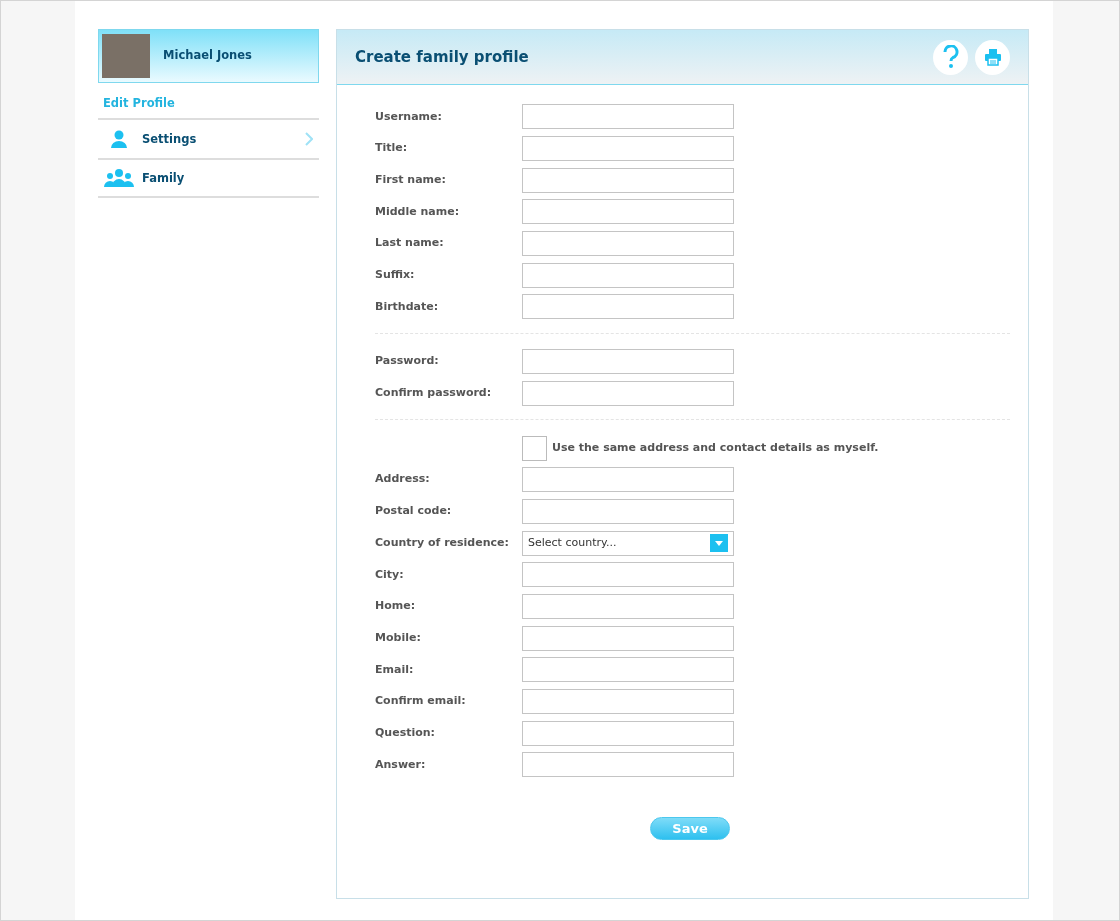 The height and width of the screenshot is (921, 1120). I want to click on field-label: Confirm password:, so click(434, 393).